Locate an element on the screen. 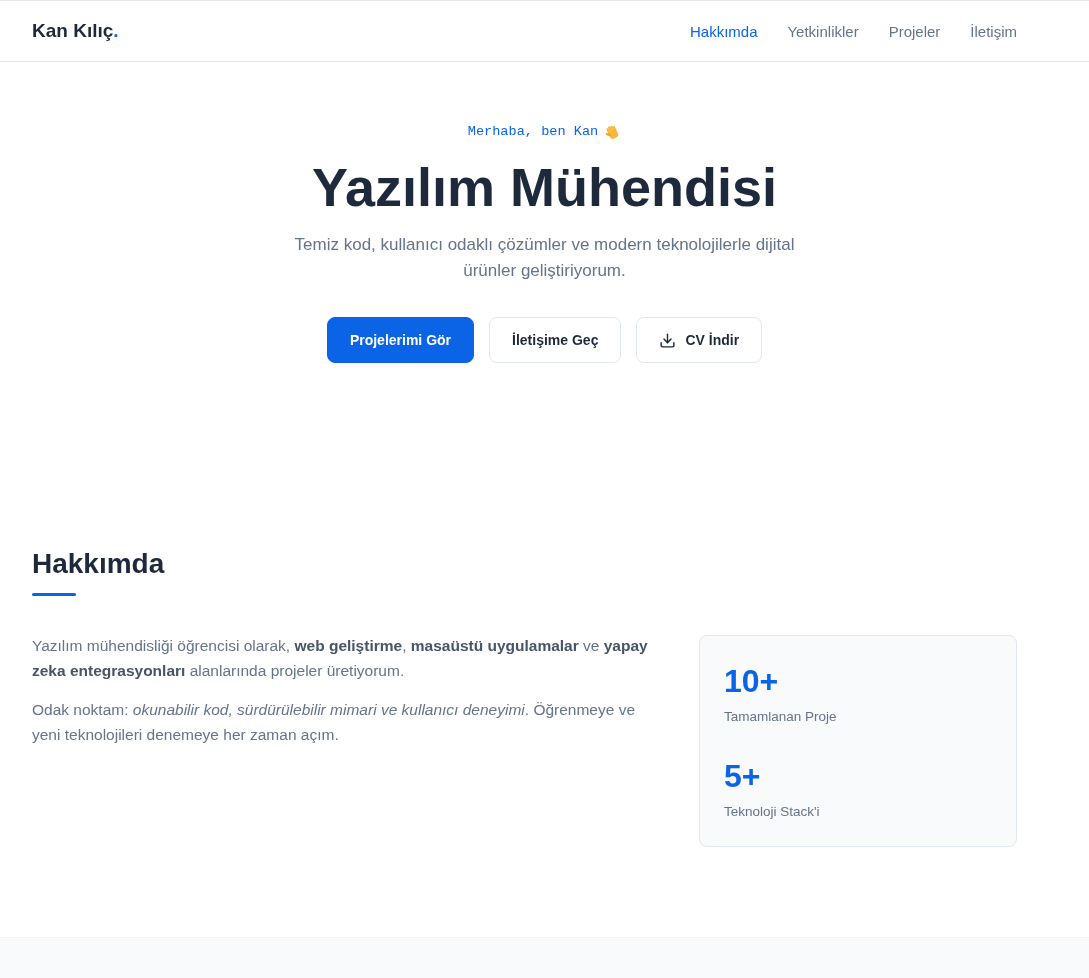  projects-button: Projelerimi Gör is located at coordinates (400, 340).